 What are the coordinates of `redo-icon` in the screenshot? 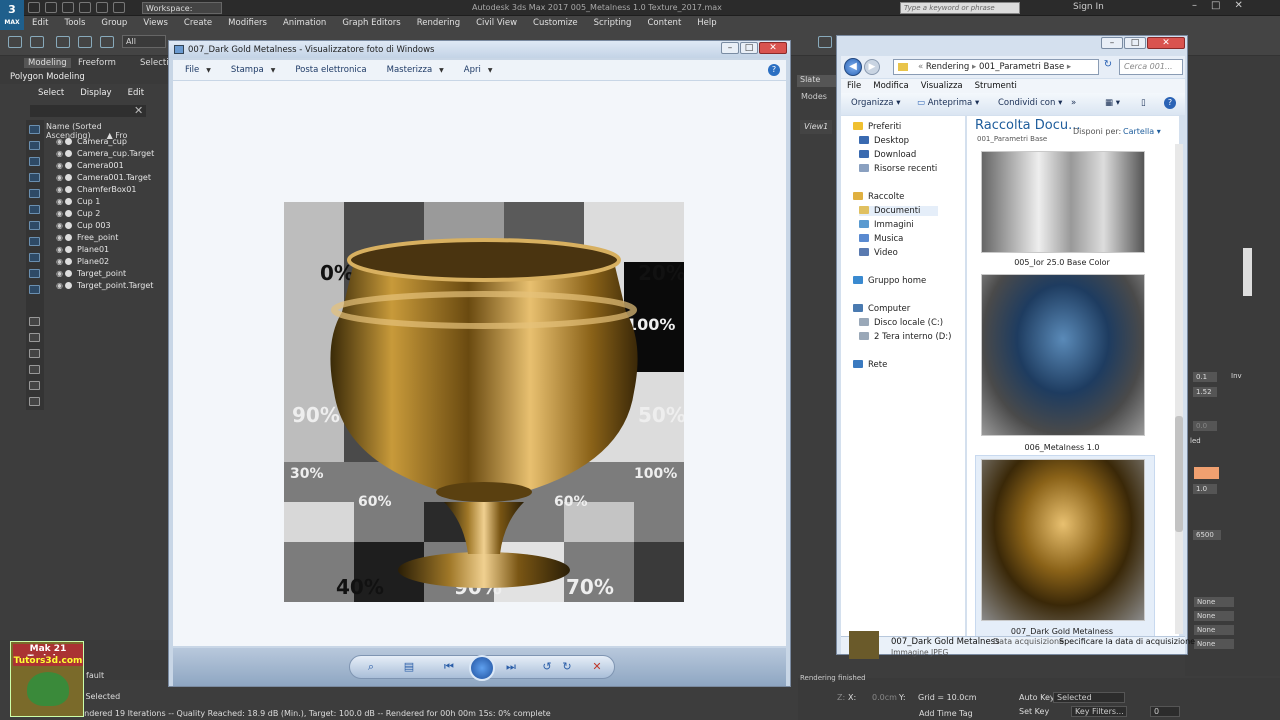 It's located at (37, 42).